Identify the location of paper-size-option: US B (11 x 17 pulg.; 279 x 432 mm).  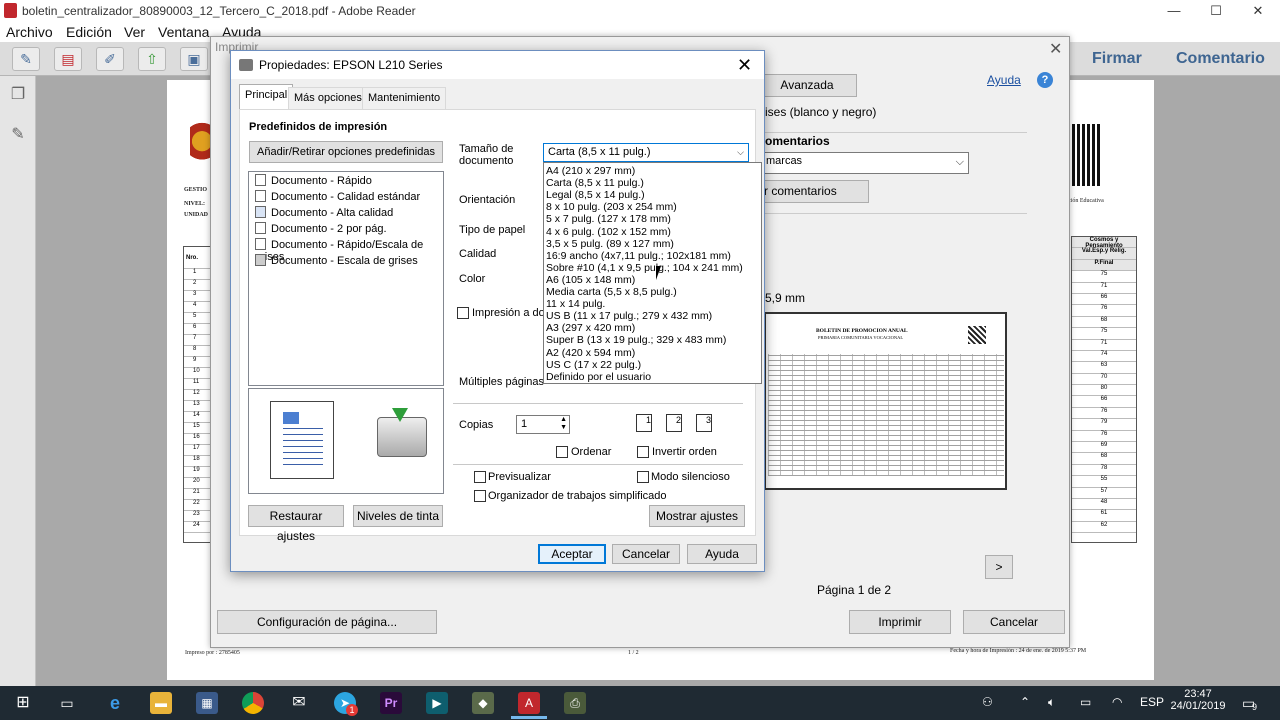
(629, 316).